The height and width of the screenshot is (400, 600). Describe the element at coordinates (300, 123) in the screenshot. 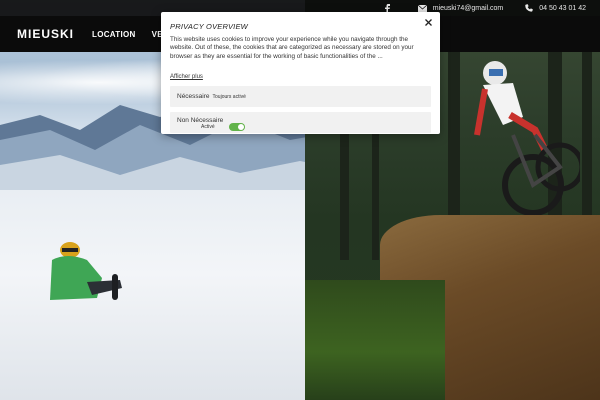

I see `cookie-category-non-necessary: Non Nécessaire Activé` at that location.